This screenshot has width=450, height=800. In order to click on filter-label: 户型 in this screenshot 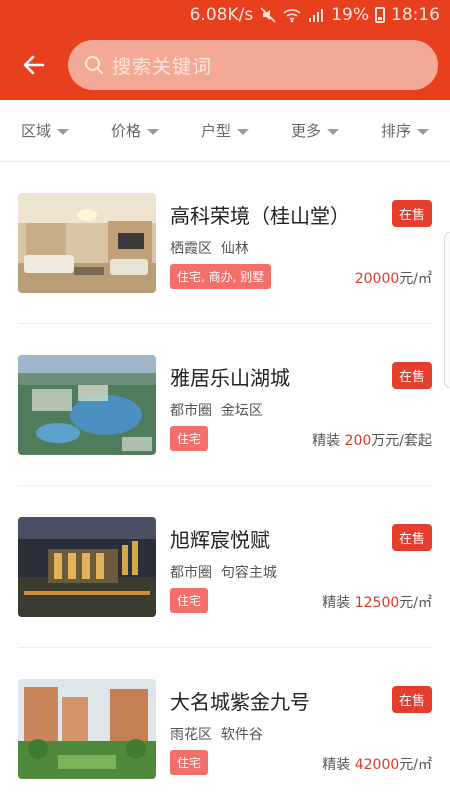, I will do `click(215, 131)`.